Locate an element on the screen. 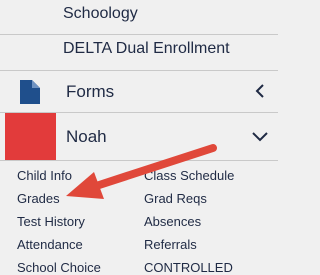 The width and height of the screenshot is (320, 275). attendance-link: Attendance is located at coordinates (50, 244).